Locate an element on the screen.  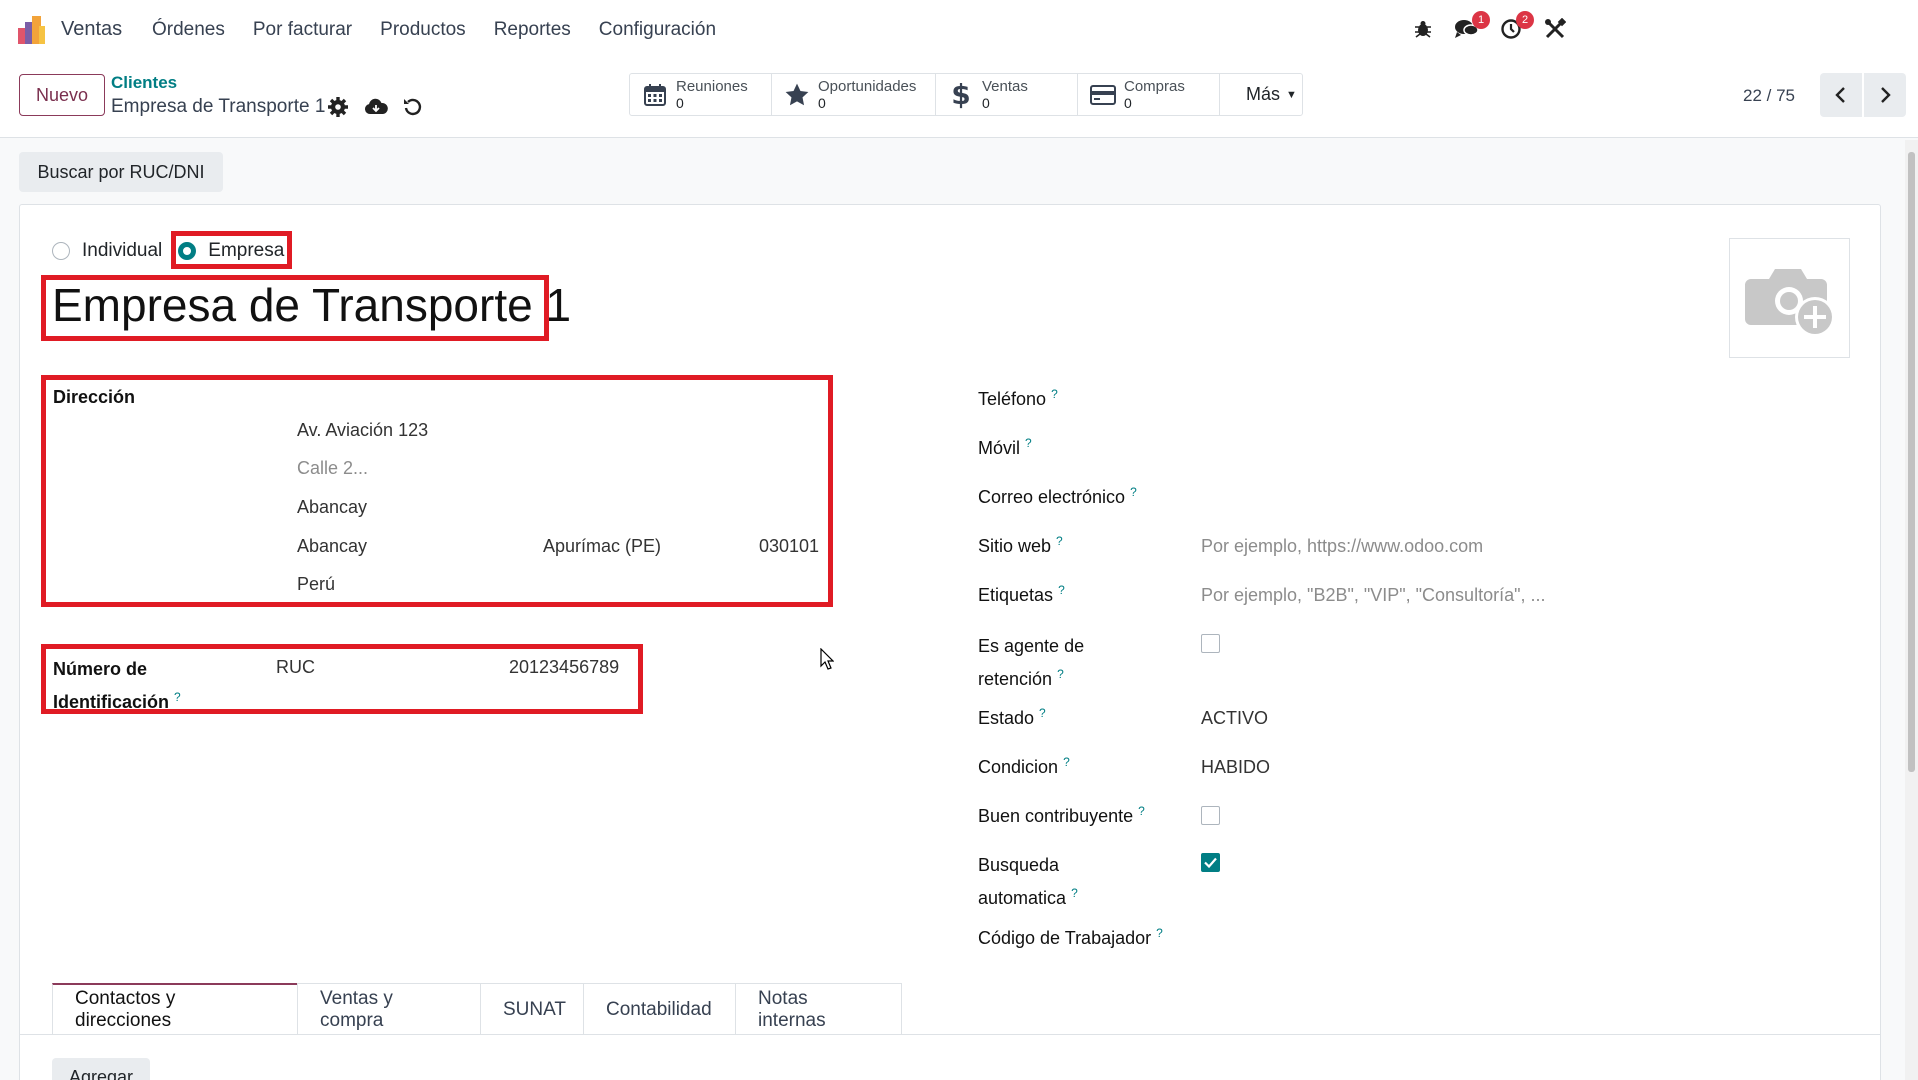
cloud-save-icon is located at coordinates (376, 107).